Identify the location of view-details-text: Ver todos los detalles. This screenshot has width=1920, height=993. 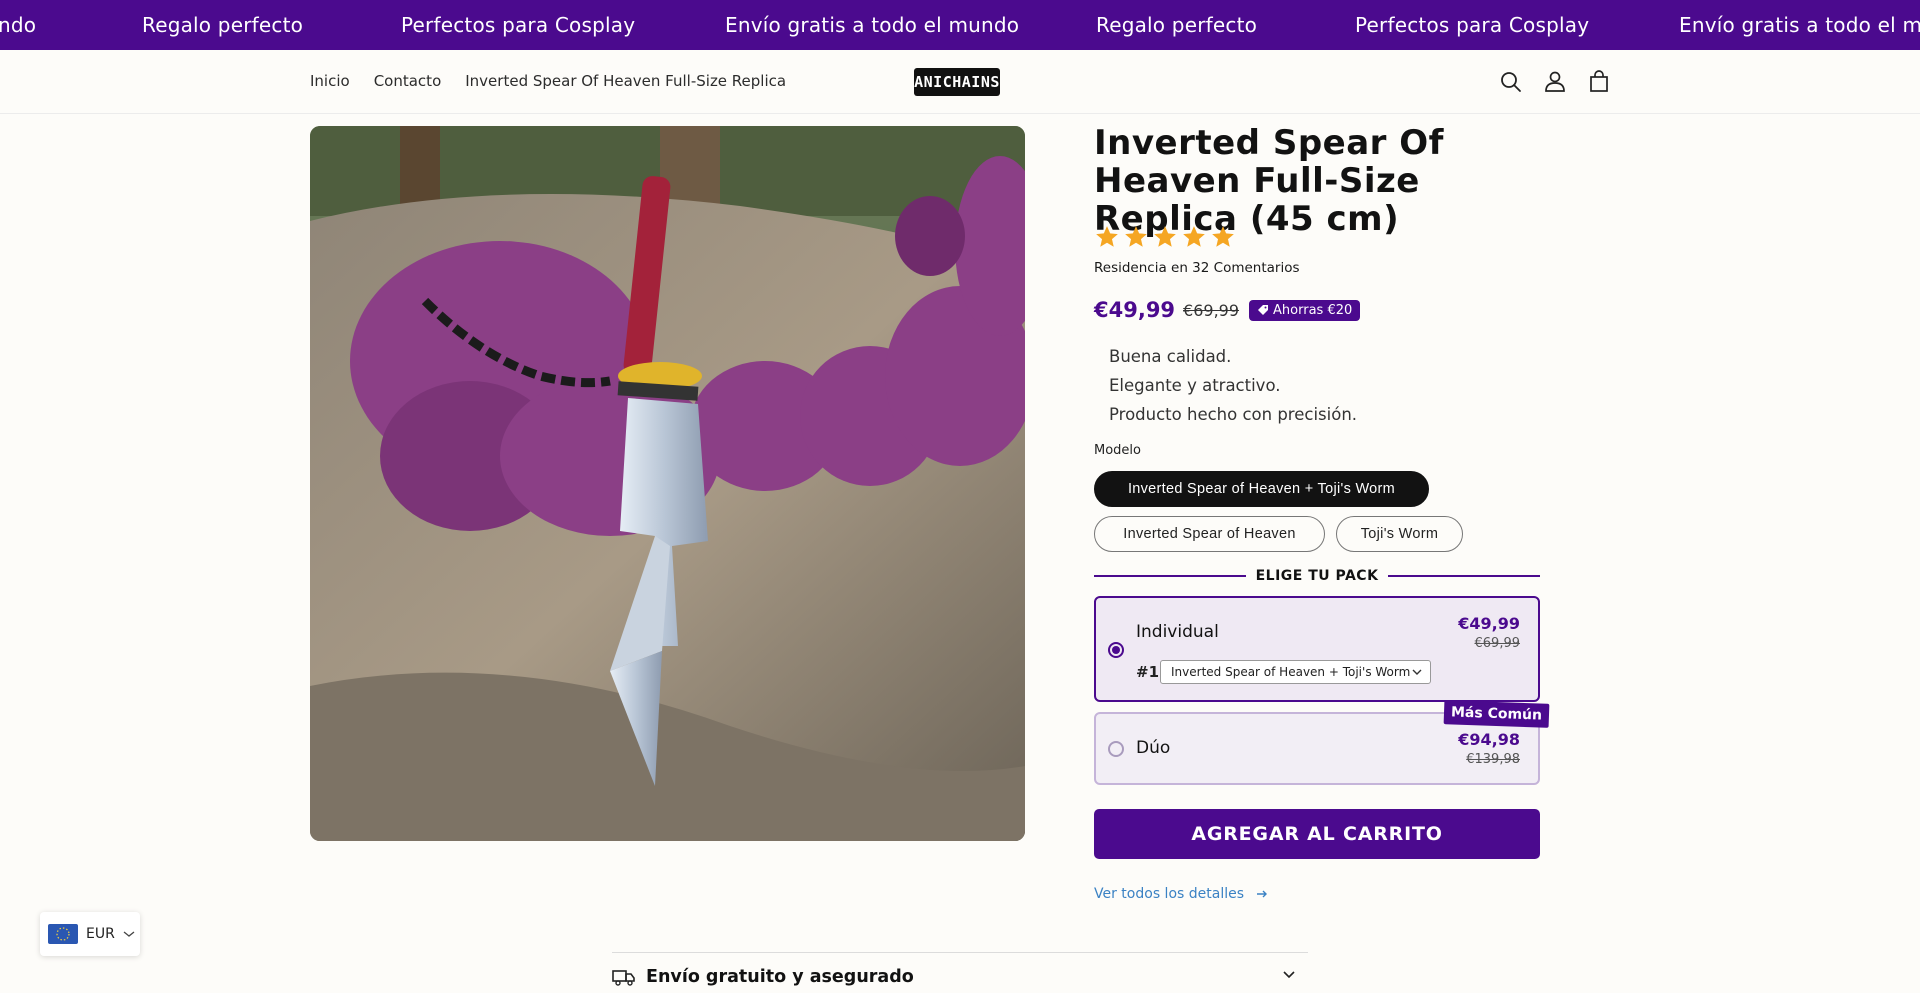
(1169, 894).